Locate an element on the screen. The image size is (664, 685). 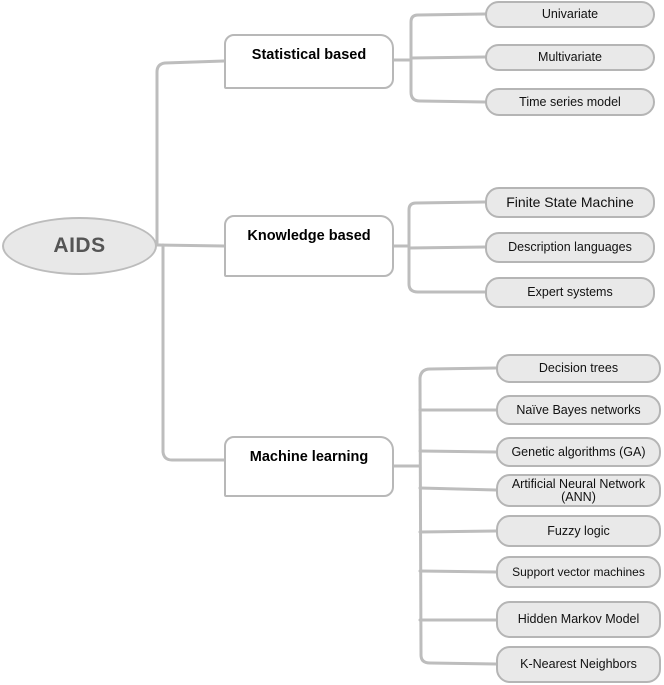
leaf-label: Multivariate is located at coordinates (570, 57).